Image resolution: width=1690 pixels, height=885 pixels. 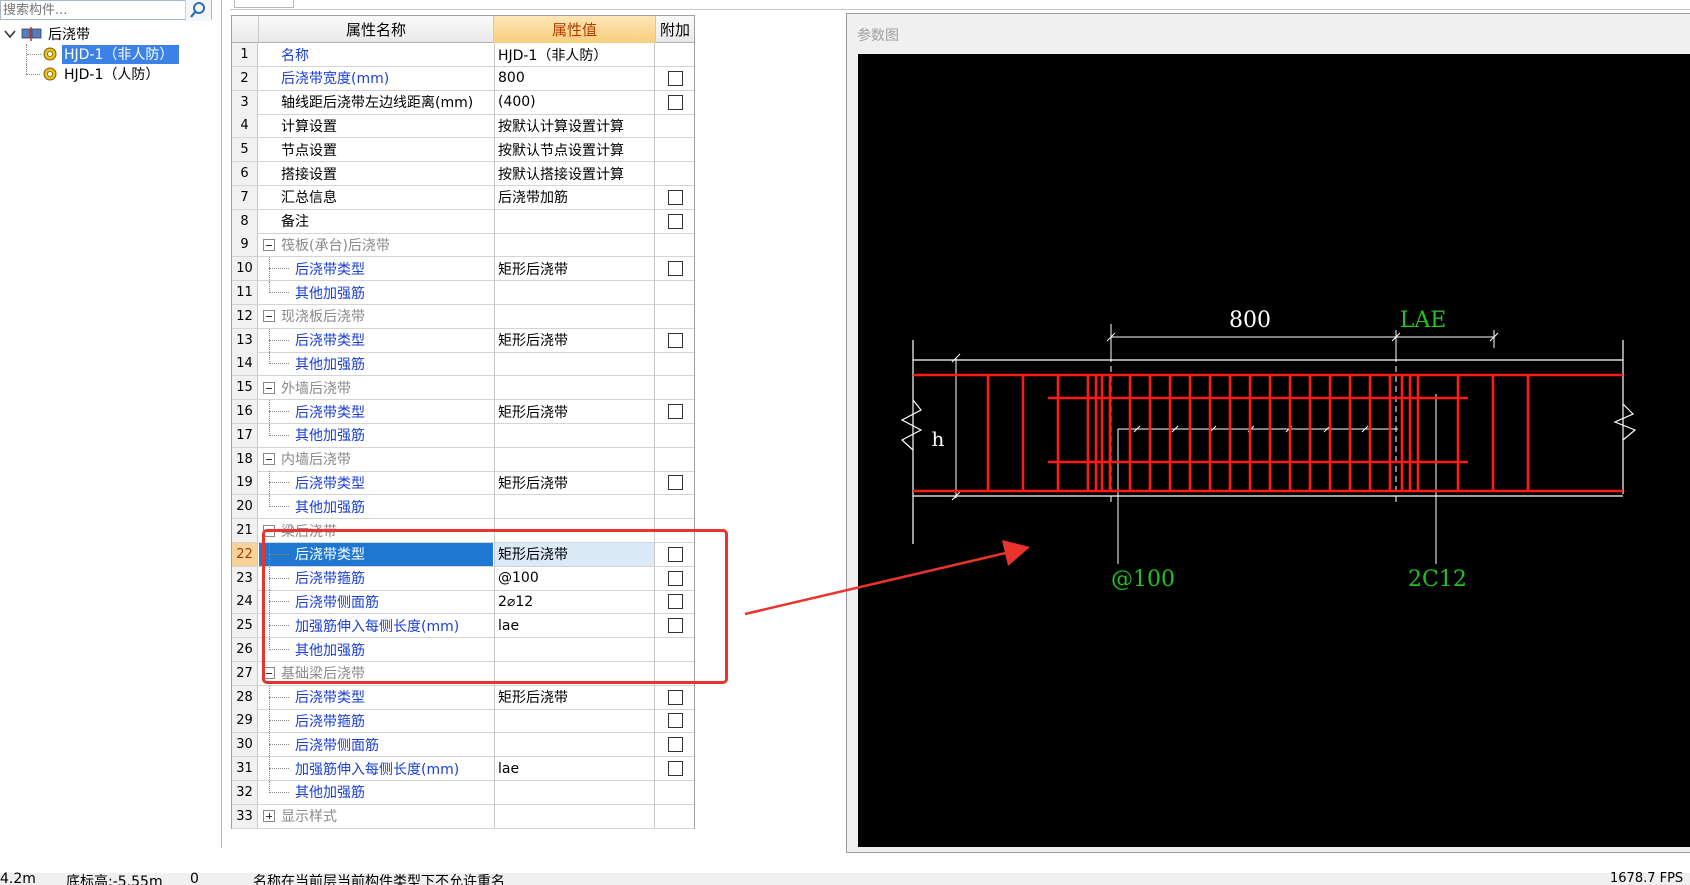 I want to click on property-name: 名称, so click(x=376, y=54).